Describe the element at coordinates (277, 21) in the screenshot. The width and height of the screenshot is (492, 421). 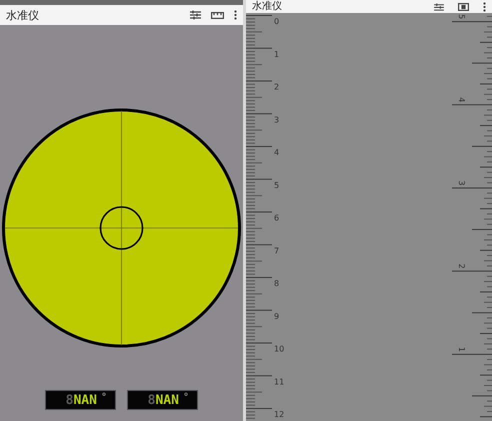
I see `scale-label: 0` at that location.